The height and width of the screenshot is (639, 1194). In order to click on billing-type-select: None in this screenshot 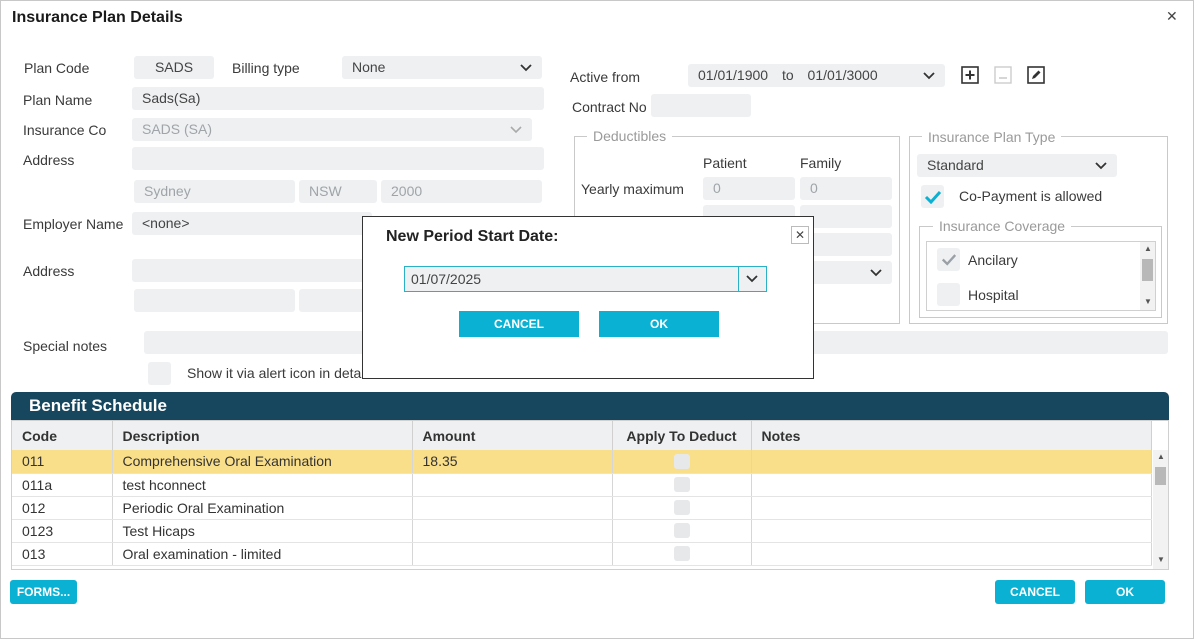, I will do `click(442, 67)`.